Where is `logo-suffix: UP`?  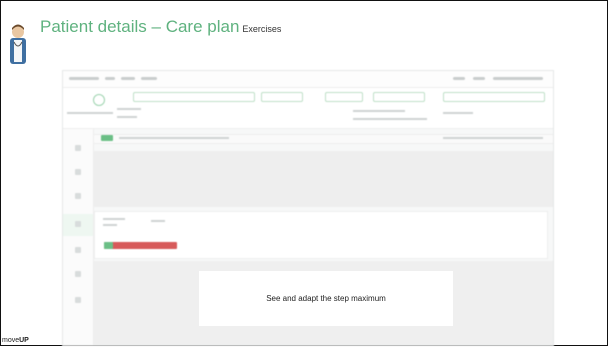
logo-suffix: UP is located at coordinates (24, 340).